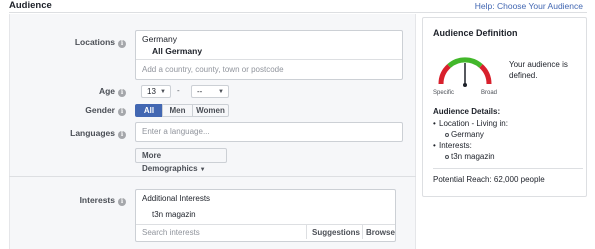  I want to click on section-header: Audience Help: Choose Your Audience, so click(297, 6).